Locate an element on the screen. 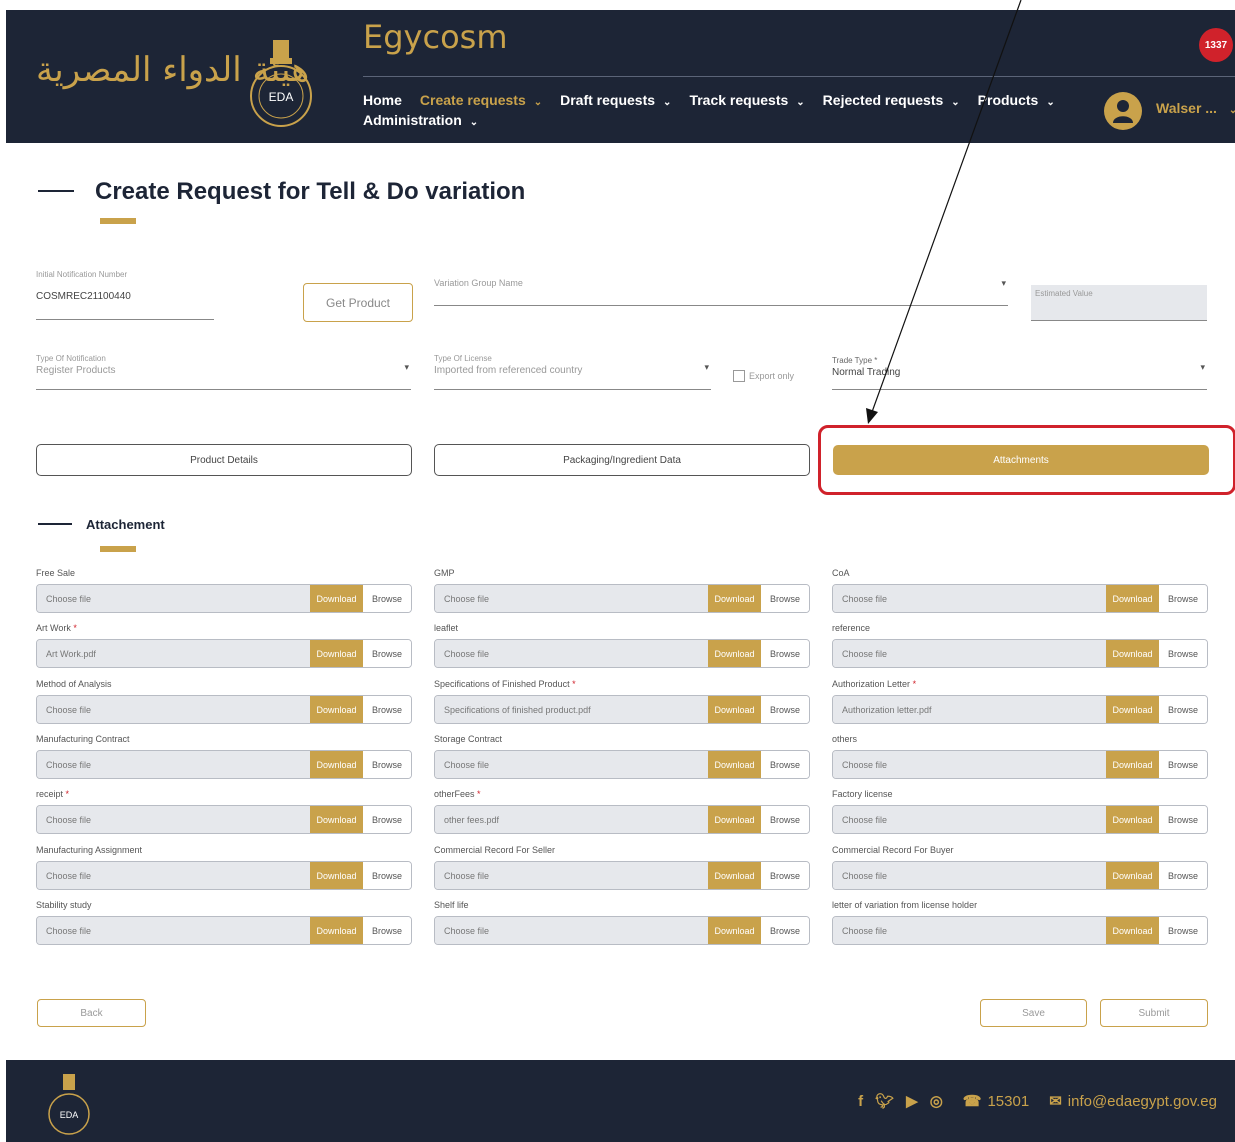 Image resolution: width=1235 pixels, height=1142 pixels. attachment-field: receipt * Choose file Download Browse is located at coordinates (224, 811).